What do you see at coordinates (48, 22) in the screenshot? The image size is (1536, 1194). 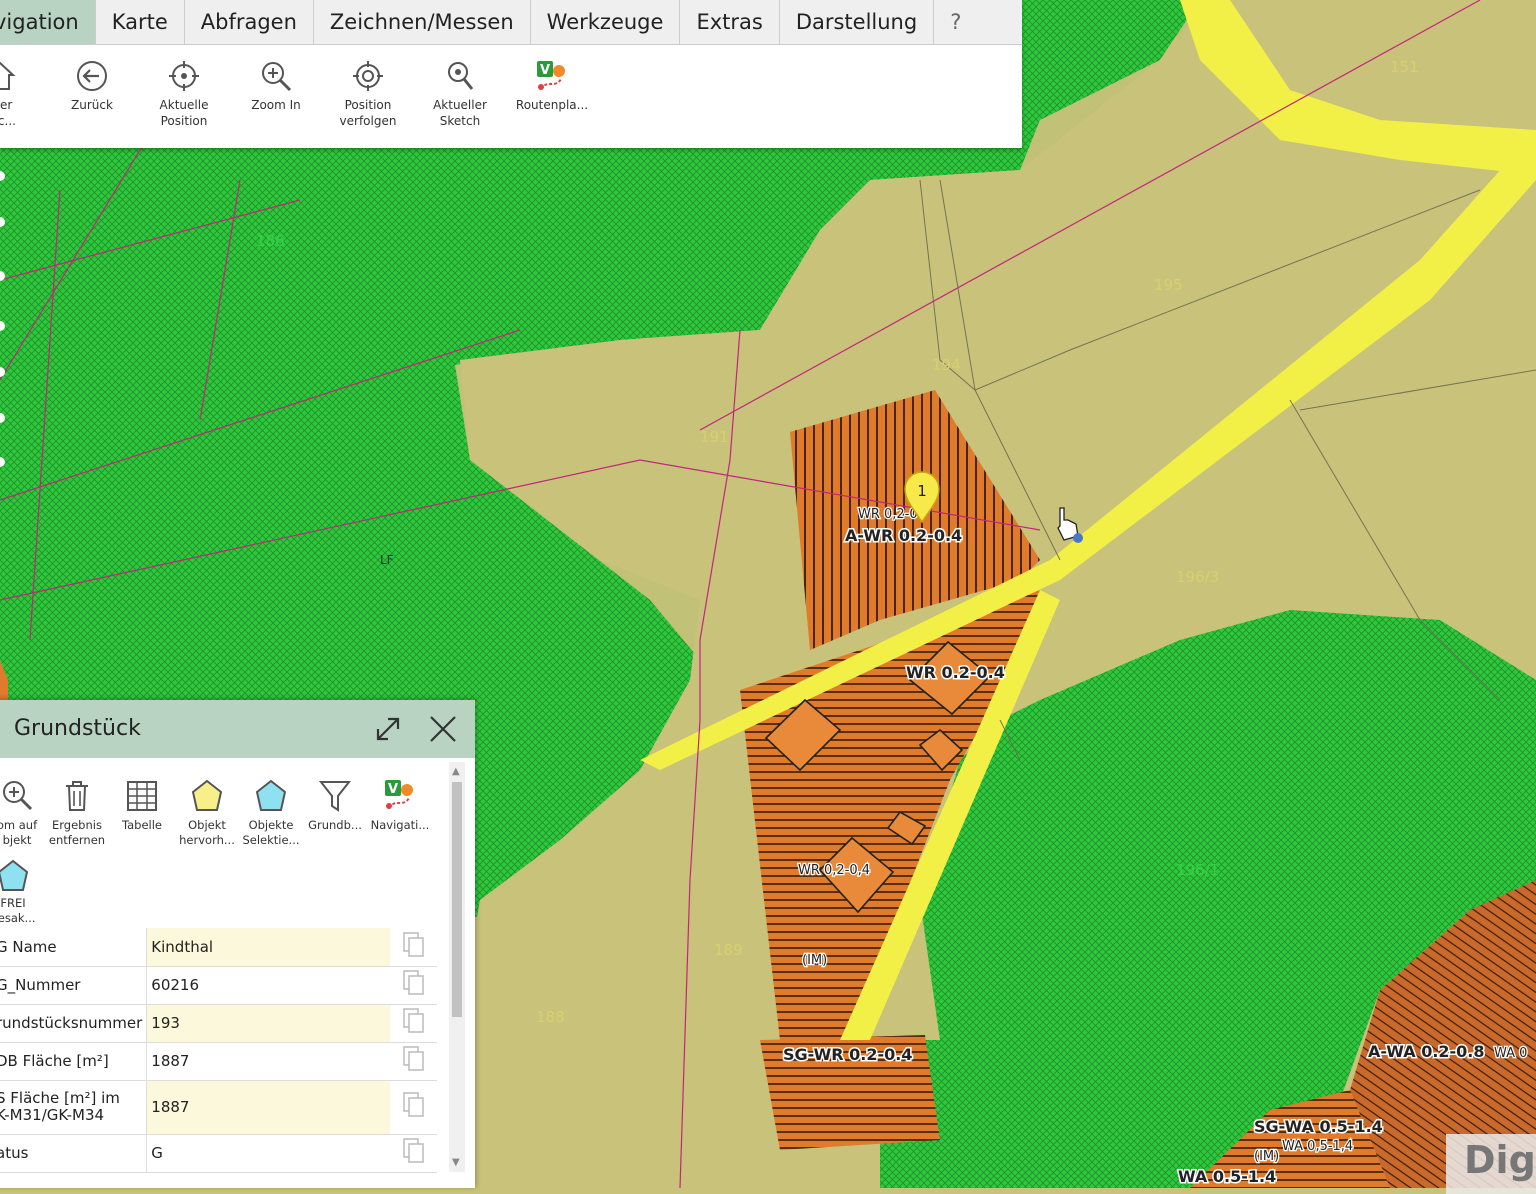 I see `tab-navigation: vigation` at bounding box center [48, 22].